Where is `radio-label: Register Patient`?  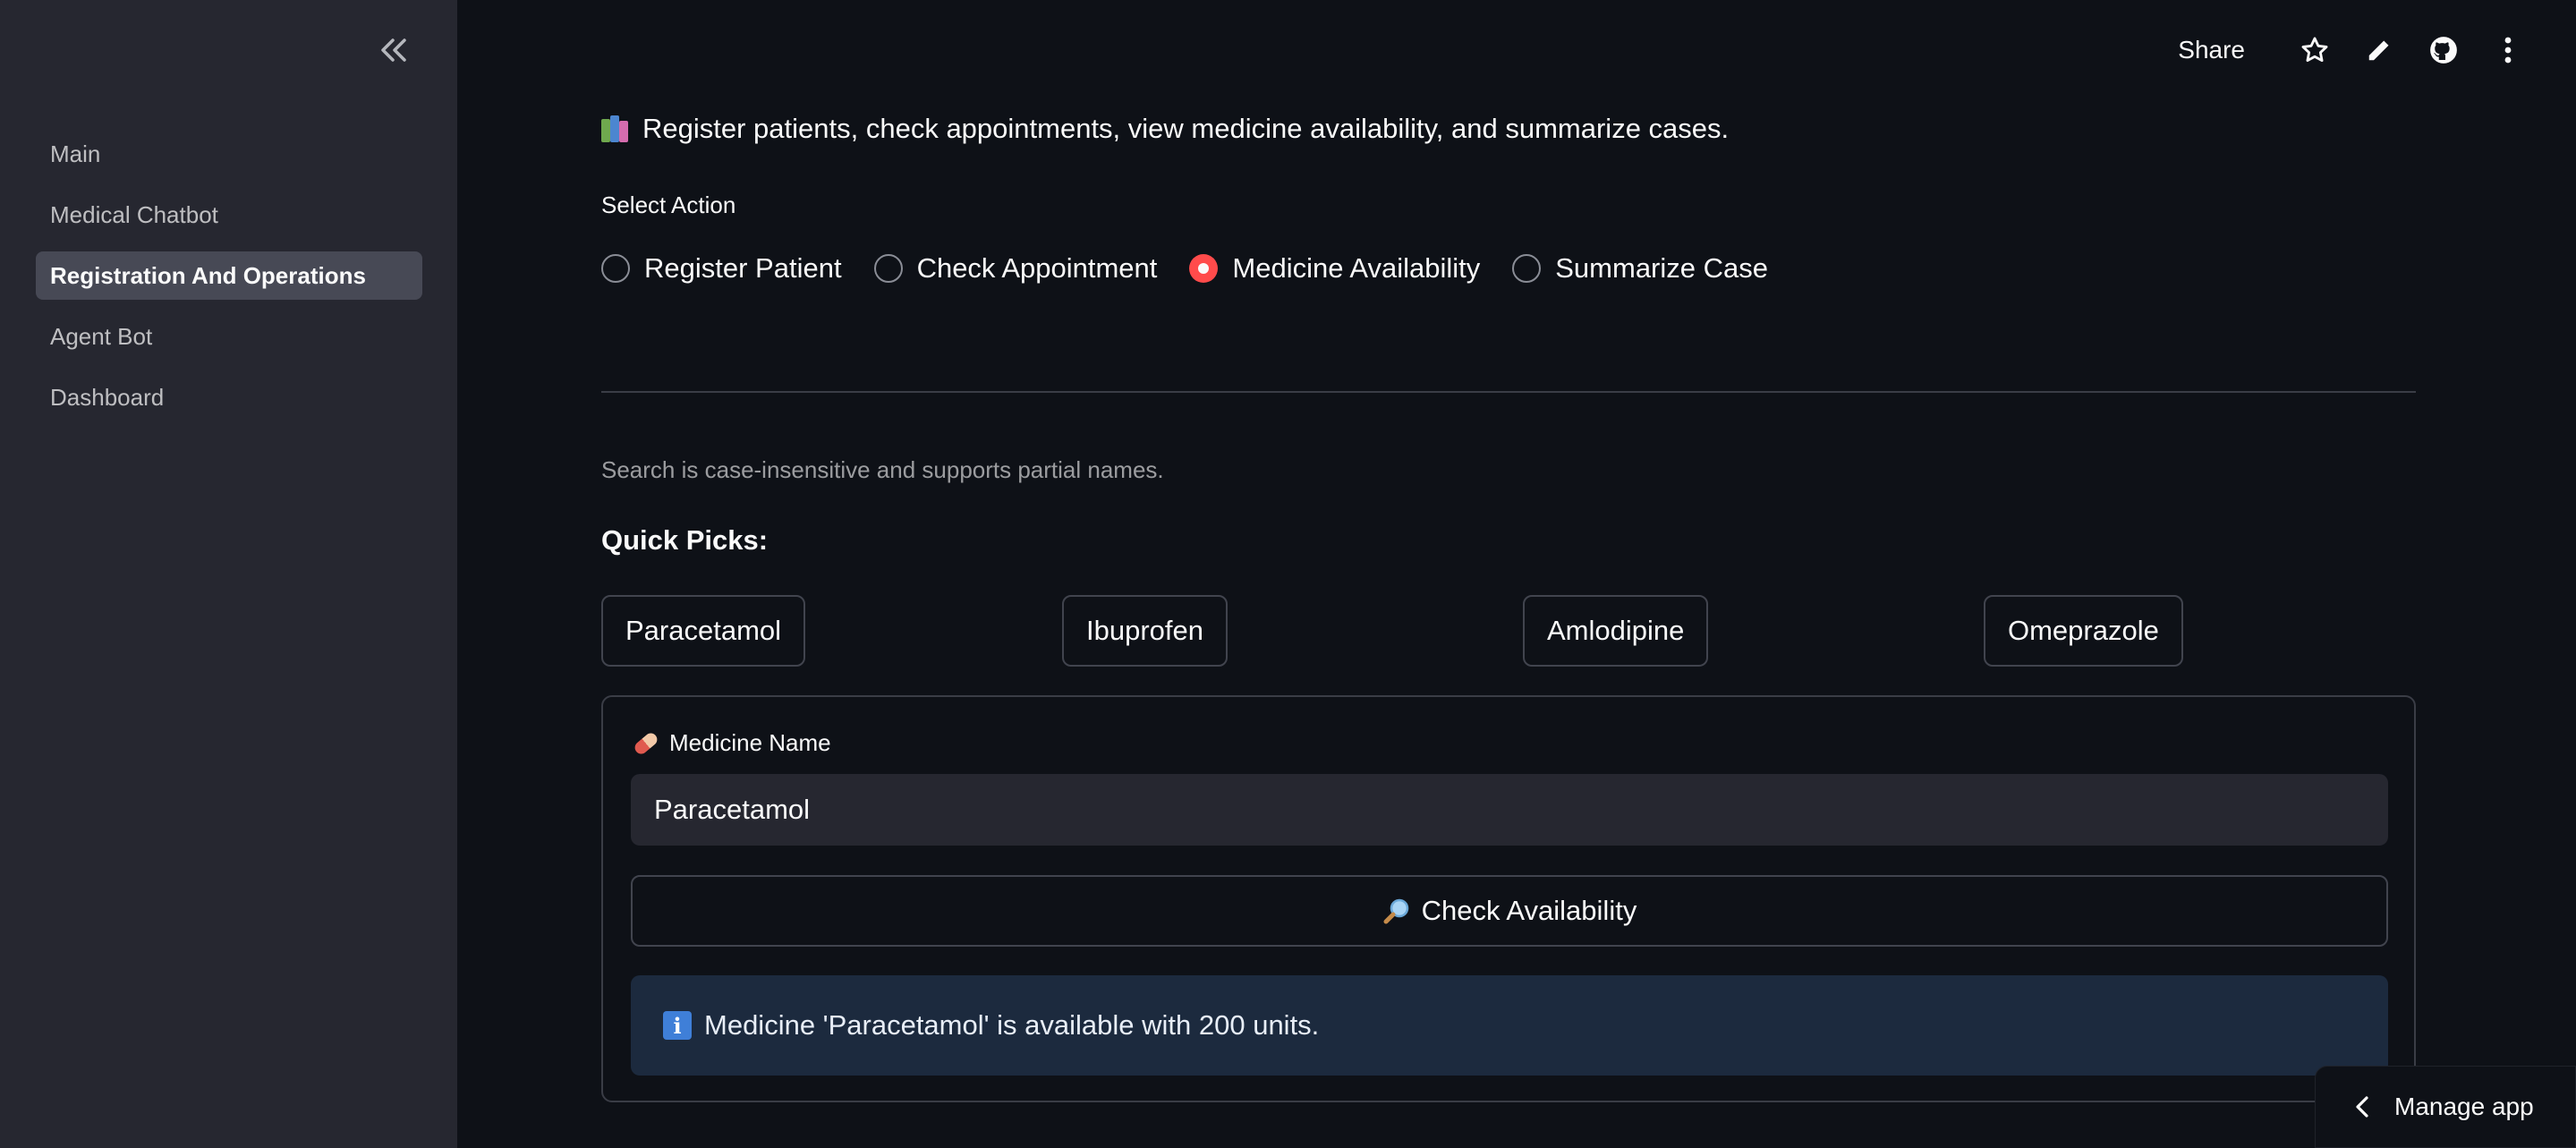 radio-label: Register Patient is located at coordinates (743, 268).